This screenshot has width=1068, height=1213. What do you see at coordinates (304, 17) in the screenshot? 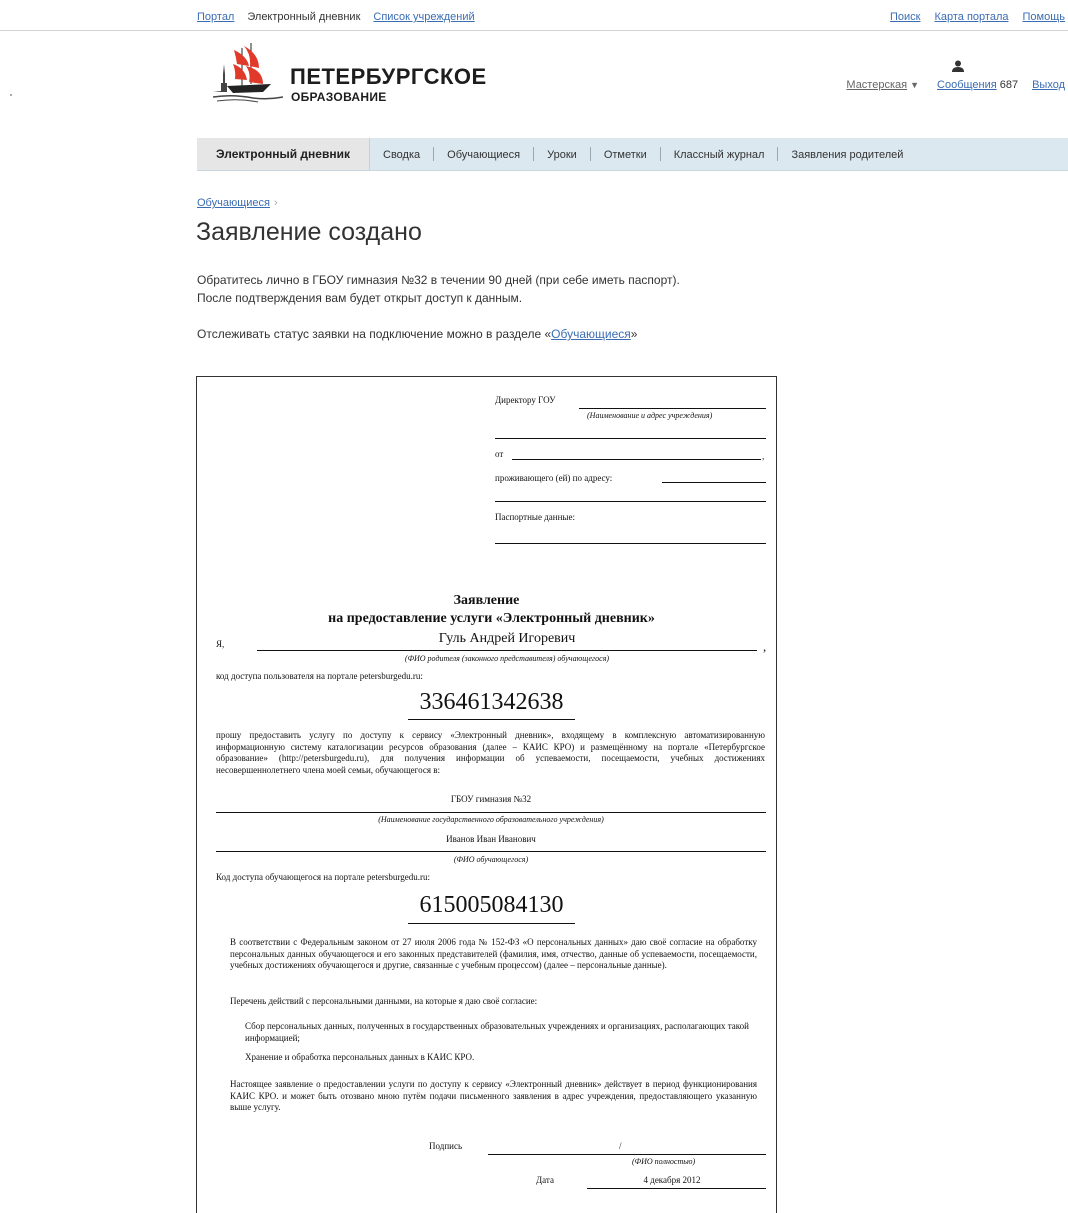
I see `diary-link-current: Электронный дневник` at bounding box center [304, 17].